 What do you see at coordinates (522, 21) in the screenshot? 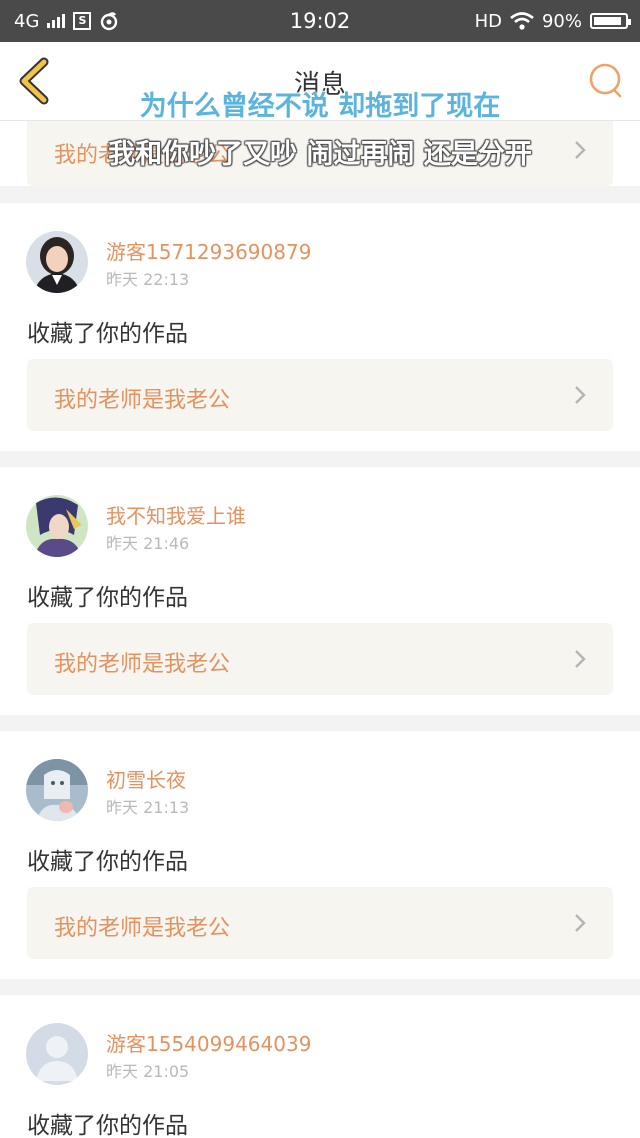
I see `wifi-icon` at bounding box center [522, 21].